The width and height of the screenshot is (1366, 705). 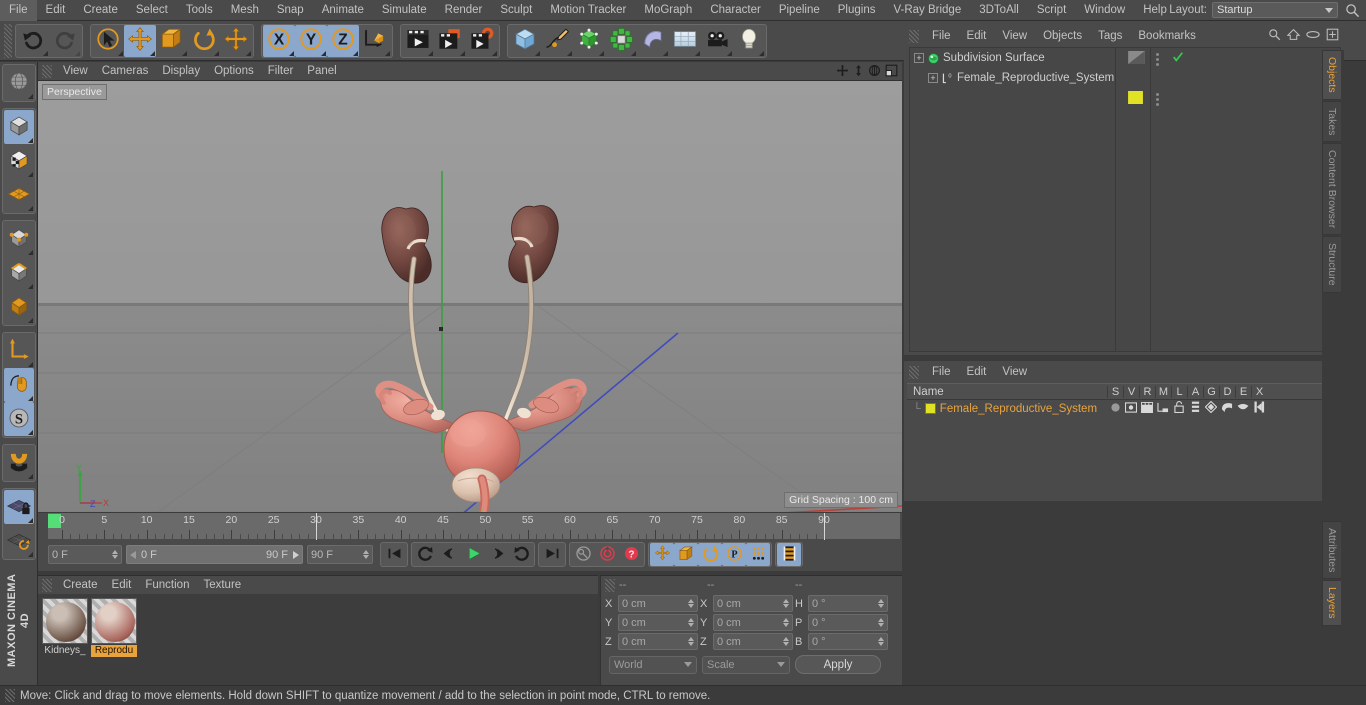 I want to click on layer-cell-expression, so click(x=1243, y=409).